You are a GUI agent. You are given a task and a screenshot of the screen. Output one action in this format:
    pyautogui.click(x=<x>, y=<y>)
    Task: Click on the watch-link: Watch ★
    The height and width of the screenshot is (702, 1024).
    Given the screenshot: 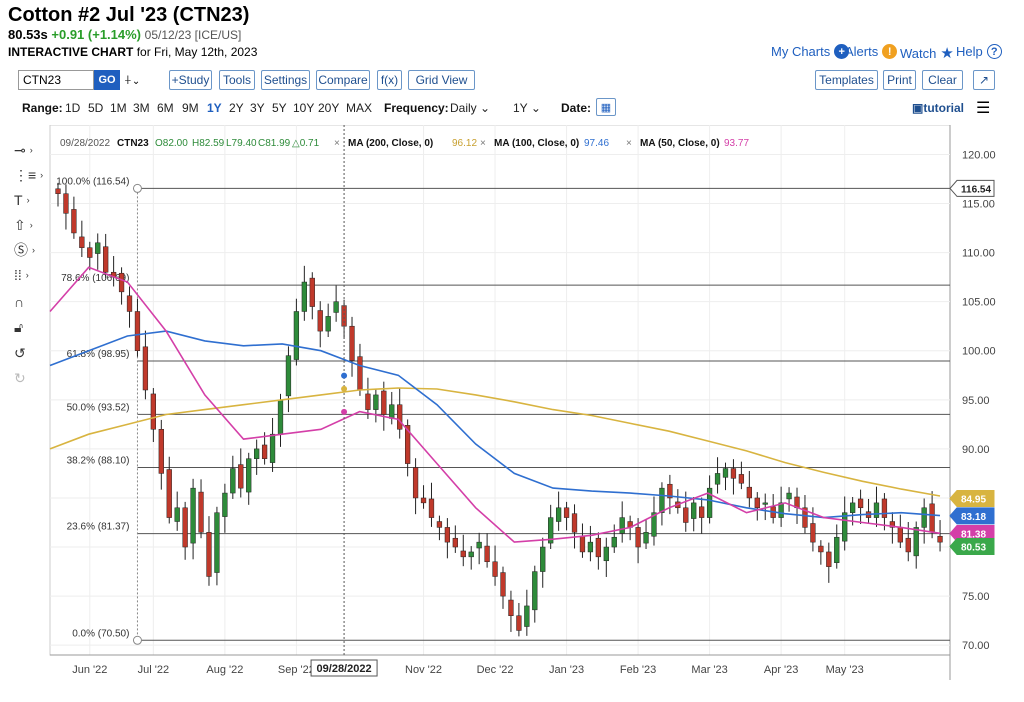 What is the action you would take?
    pyautogui.click(x=927, y=53)
    